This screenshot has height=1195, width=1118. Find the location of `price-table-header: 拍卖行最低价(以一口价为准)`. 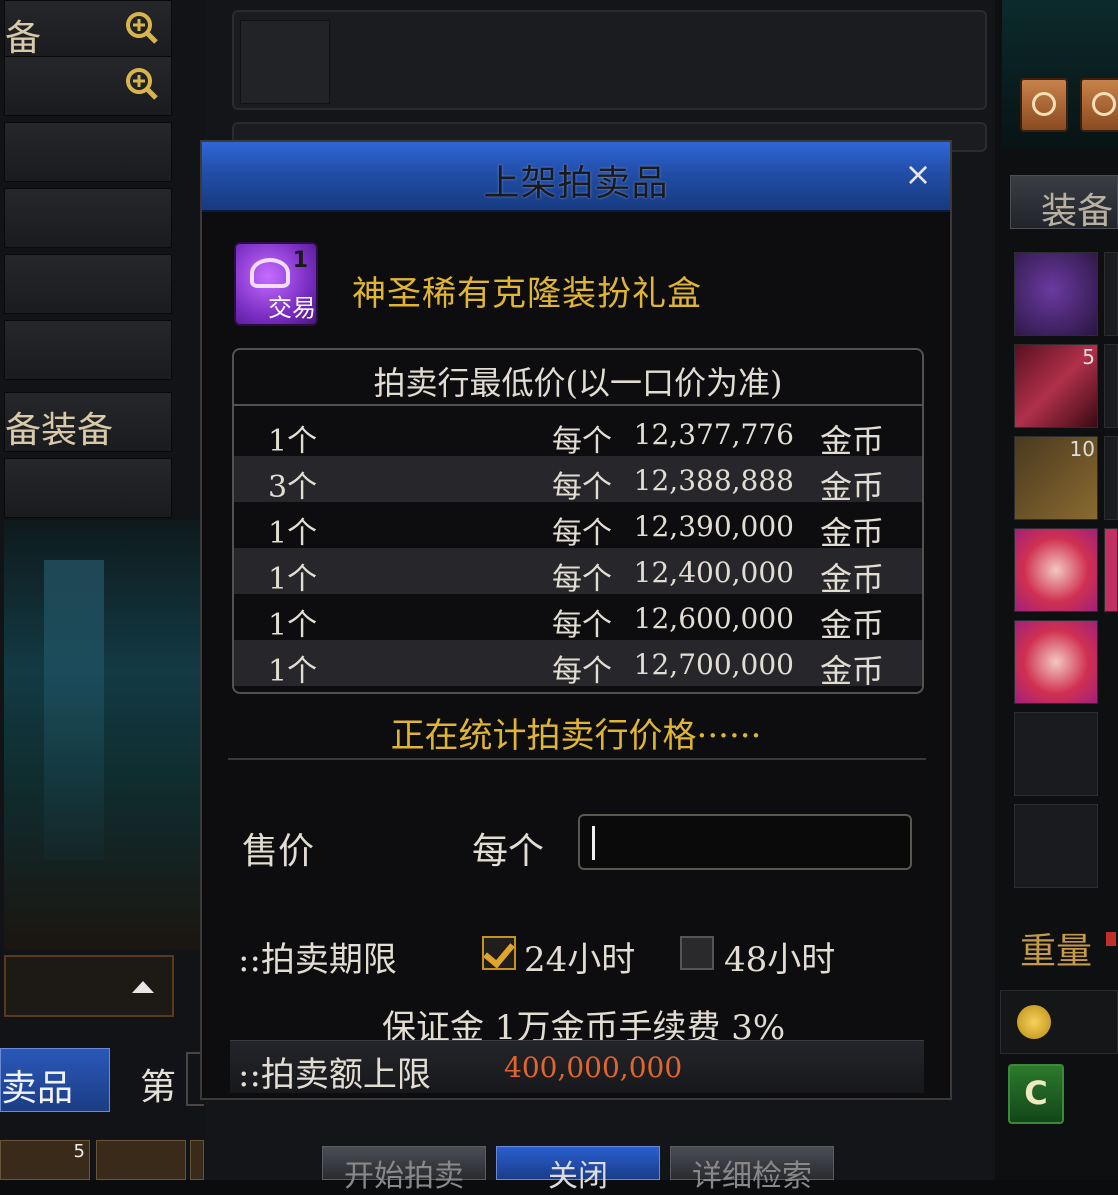

price-table-header: 拍卖行最低价(以一口价为准) is located at coordinates (578, 378).